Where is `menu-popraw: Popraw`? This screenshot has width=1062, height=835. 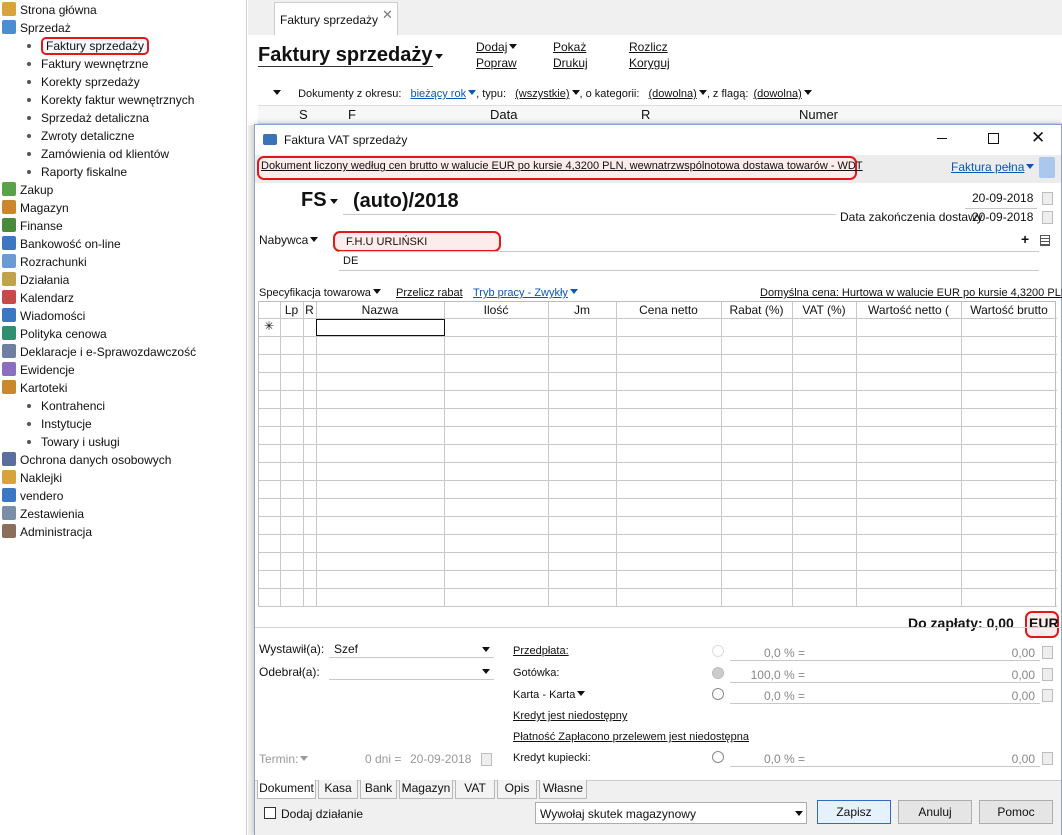
menu-popraw: Popraw is located at coordinates (496, 63).